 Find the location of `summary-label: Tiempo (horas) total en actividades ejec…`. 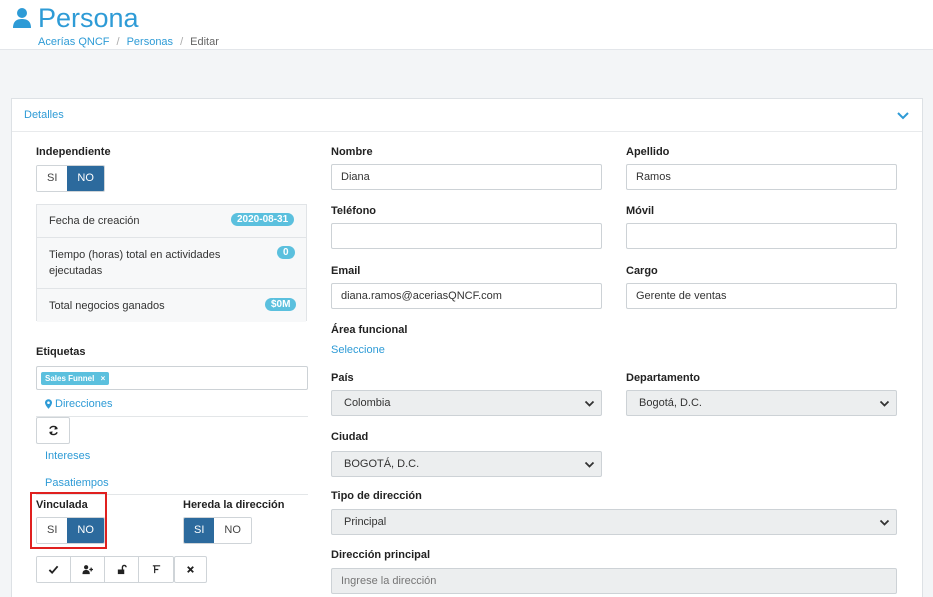

summary-label: Tiempo (horas) total en actividades ejec… is located at coordinates (135, 263).